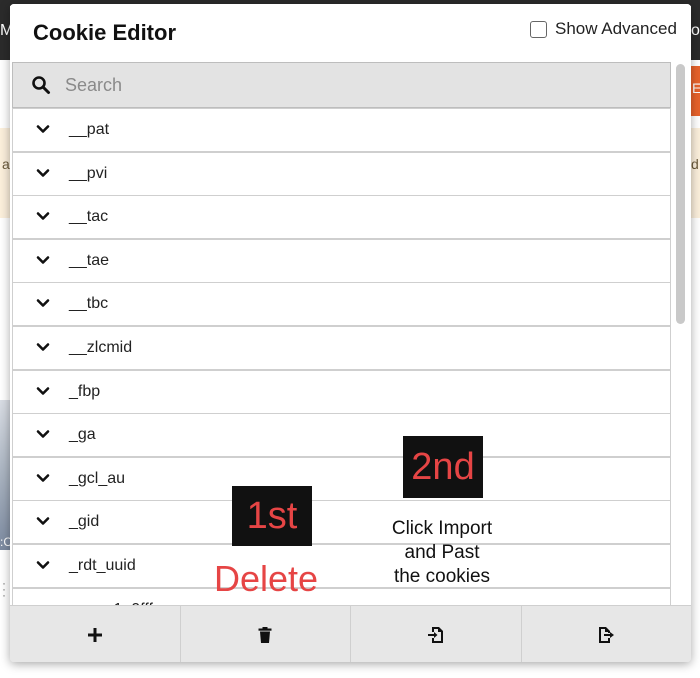 Image resolution: width=700 pixels, height=678 pixels. Describe the element at coordinates (82, 435) in the screenshot. I see `cookie-name: _ga` at that location.